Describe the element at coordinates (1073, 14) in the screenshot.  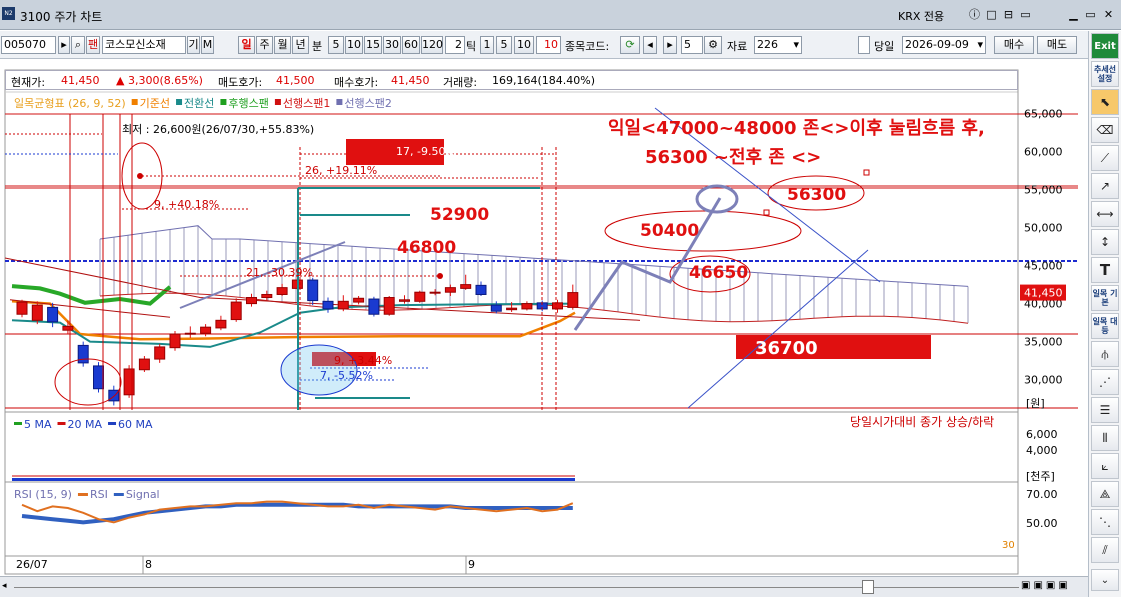
I see `minimize-icon: ▁` at that location.